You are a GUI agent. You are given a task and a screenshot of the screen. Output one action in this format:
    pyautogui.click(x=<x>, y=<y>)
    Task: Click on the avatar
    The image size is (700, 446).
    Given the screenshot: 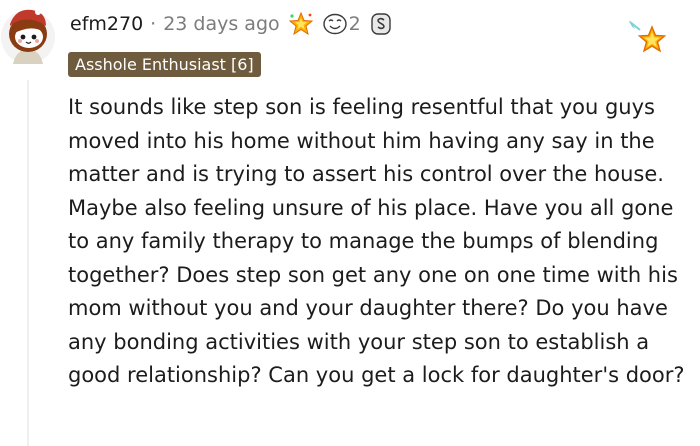 What is the action you would take?
    pyautogui.click(x=28, y=35)
    